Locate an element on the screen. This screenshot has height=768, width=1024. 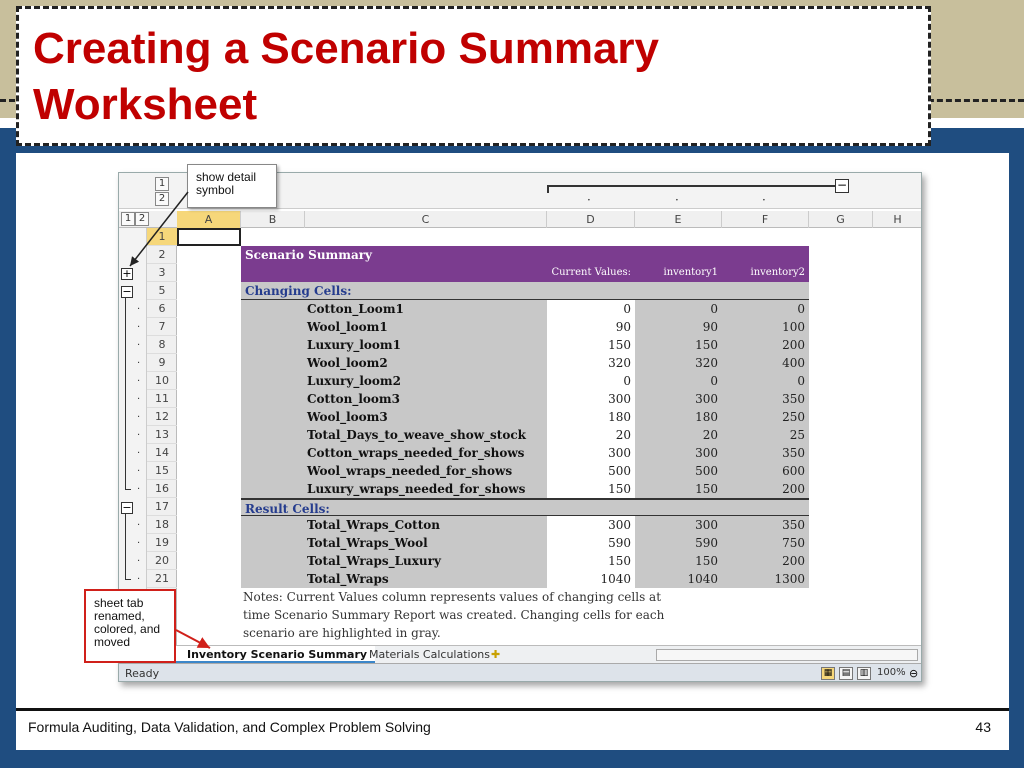
tab-inventory-scenario-summary: Inventory Scenario Summary is located at coordinates (273, 655).